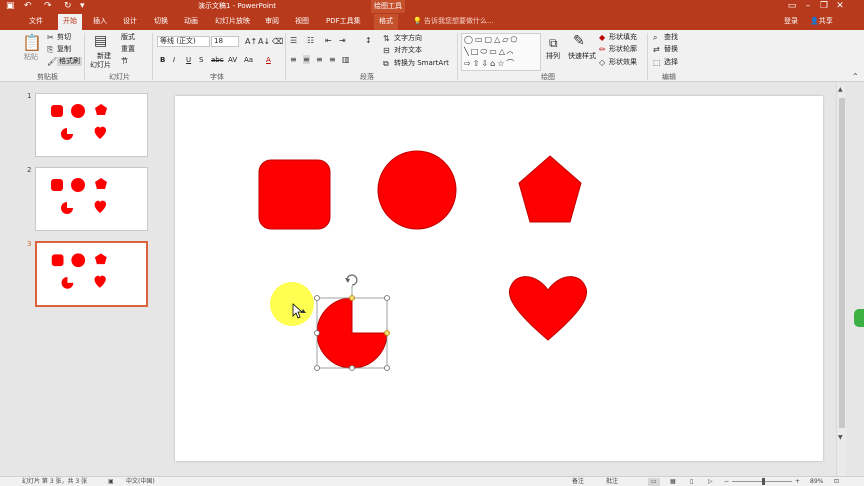 Image resolution: width=864 pixels, height=486 pixels. What do you see at coordinates (656, 49) in the screenshot?
I see `replace-icon: ⇄` at bounding box center [656, 49].